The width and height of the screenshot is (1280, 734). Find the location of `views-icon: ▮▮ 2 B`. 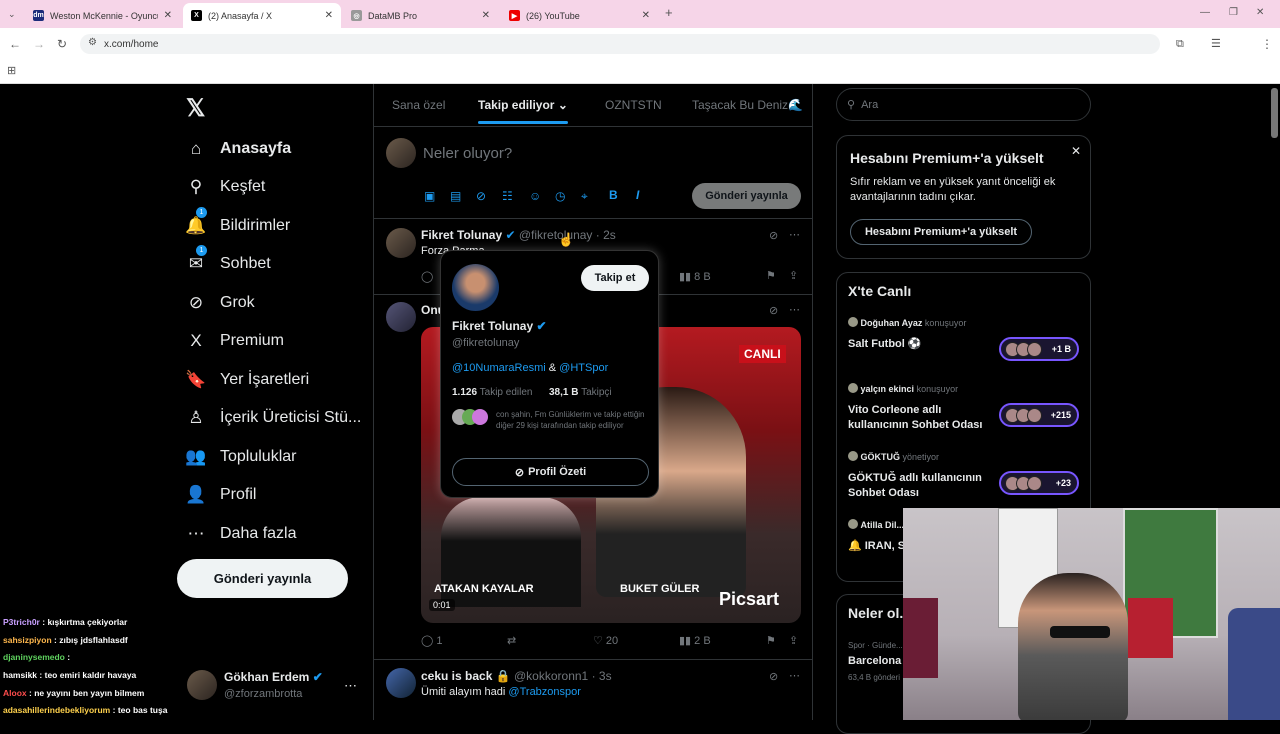

views-icon: ▮▮ 2 B is located at coordinates (695, 640).